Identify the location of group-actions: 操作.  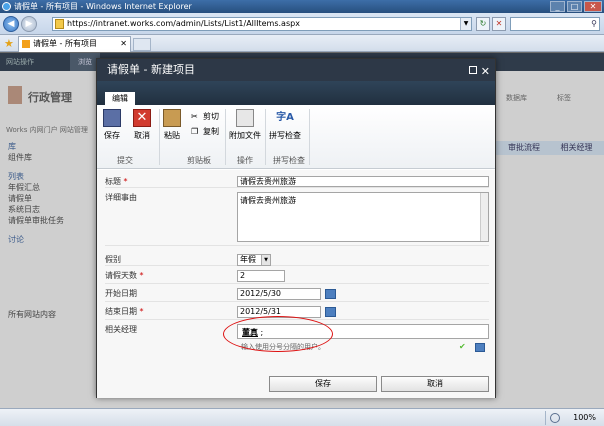
(245, 160).